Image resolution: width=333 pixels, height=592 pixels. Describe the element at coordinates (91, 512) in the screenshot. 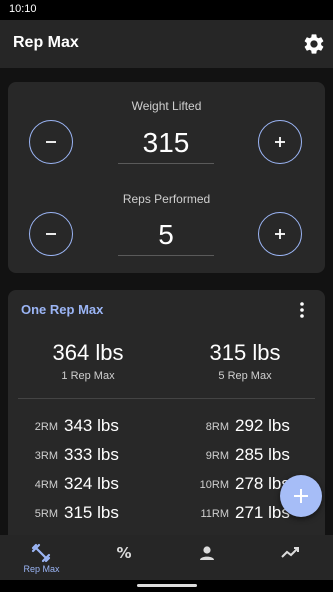

I see `rm-value: 315 lbs` at that location.